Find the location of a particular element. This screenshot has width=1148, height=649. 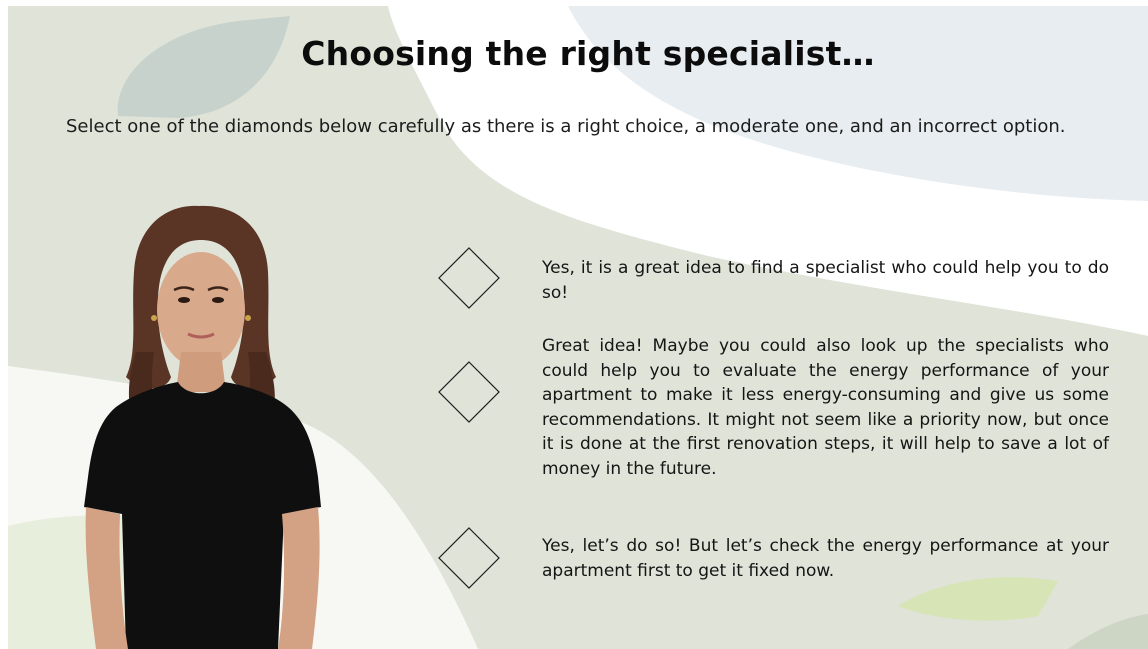

choice-1-diamond-button is located at coordinates (469, 278).